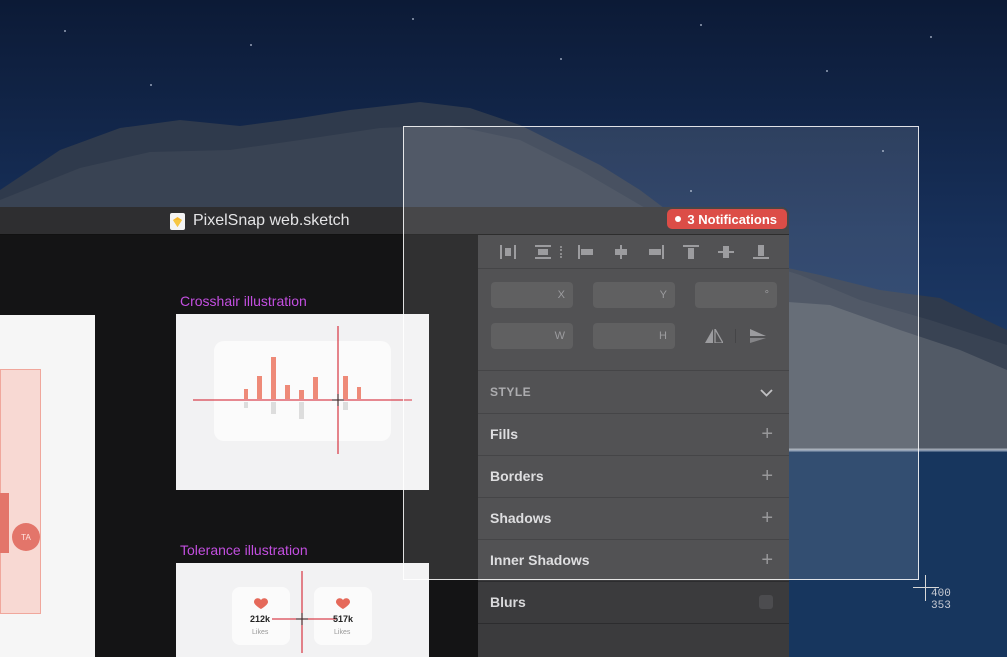 This screenshot has width=1007, height=657. Describe the element at coordinates (177, 221) in the screenshot. I see `sketch-file-icon` at that location.